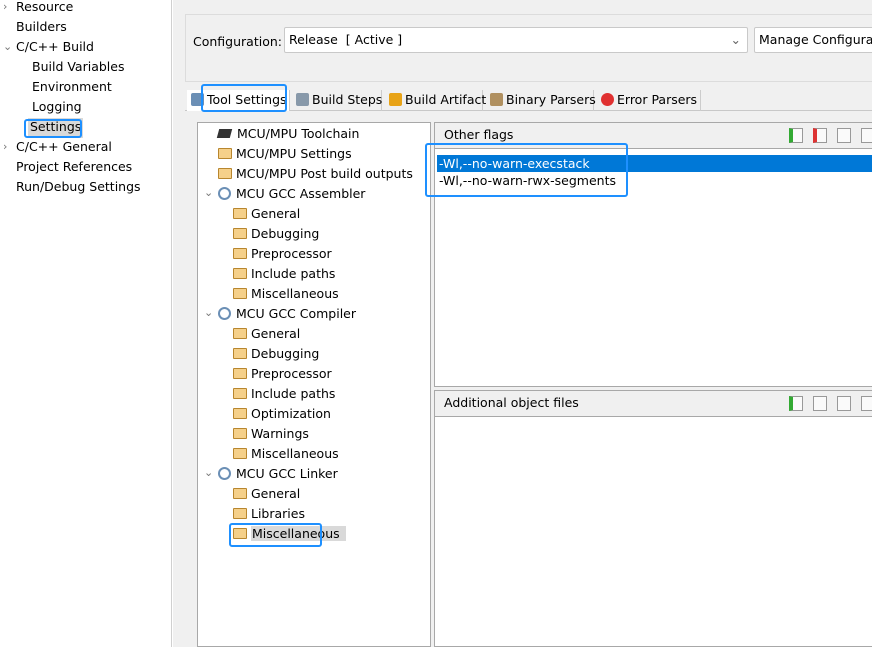 This screenshot has width=872, height=647. I want to click on build-steps-icon, so click(302, 99).